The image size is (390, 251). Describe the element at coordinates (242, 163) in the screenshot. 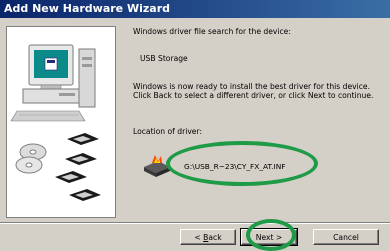

I see `highlight-ellipse-driver` at that location.